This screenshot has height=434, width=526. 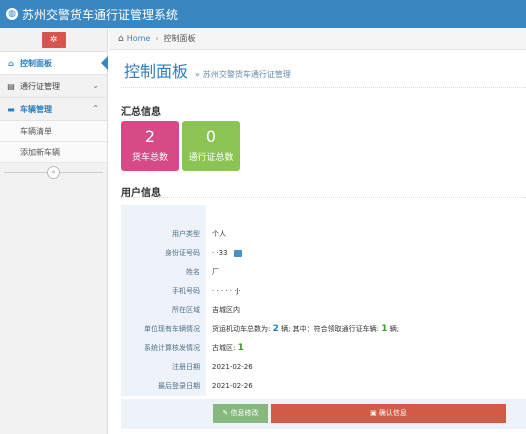 What do you see at coordinates (163, 291) in the screenshot?
I see `row-key: 手机号码` at bounding box center [163, 291].